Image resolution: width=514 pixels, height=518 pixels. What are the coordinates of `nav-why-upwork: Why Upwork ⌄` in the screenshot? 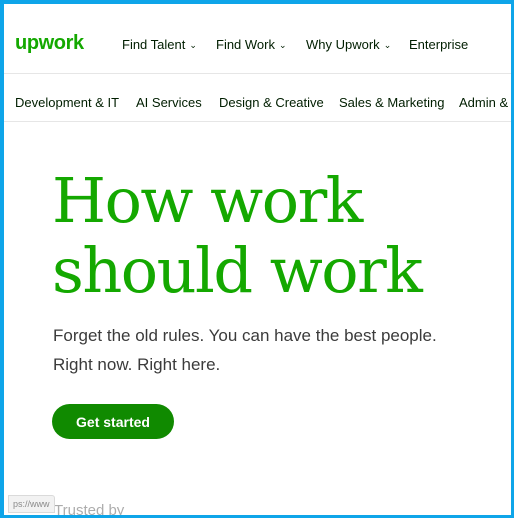 It's located at (348, 45).